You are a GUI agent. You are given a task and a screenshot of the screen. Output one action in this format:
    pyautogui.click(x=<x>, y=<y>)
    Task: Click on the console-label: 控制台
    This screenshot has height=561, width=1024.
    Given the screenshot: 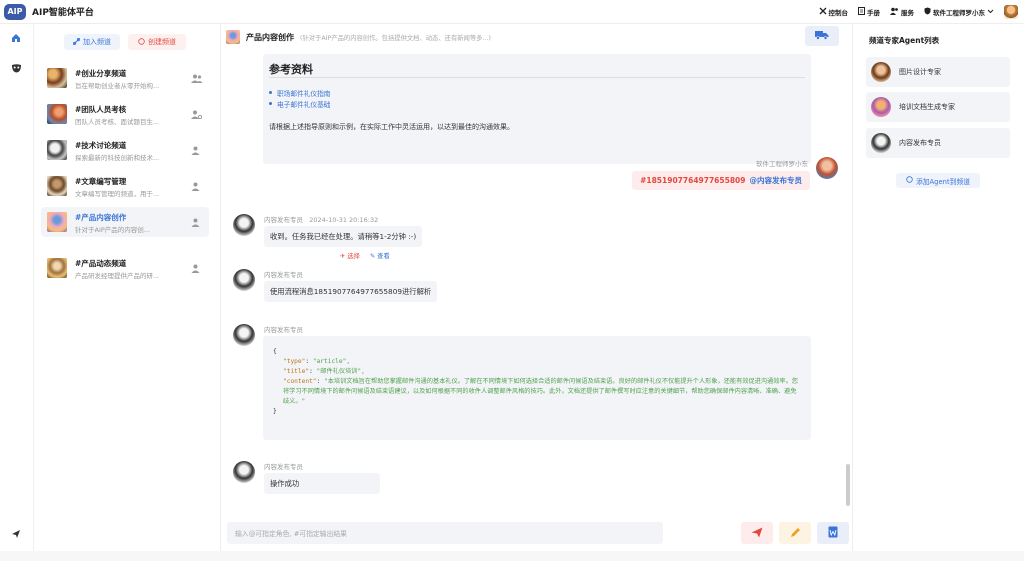 What is the action you would take?
    pyautogui.click(x=838, y=13)
    